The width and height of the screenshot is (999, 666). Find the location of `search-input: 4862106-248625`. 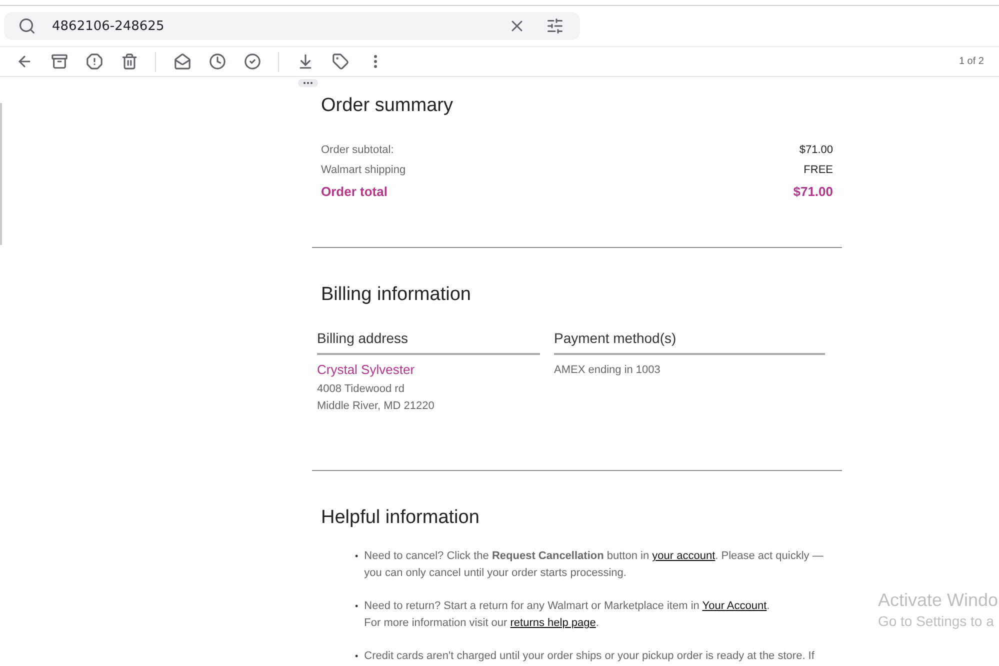

search-input: 4862106-248625 is located at coordinates (271, 26).